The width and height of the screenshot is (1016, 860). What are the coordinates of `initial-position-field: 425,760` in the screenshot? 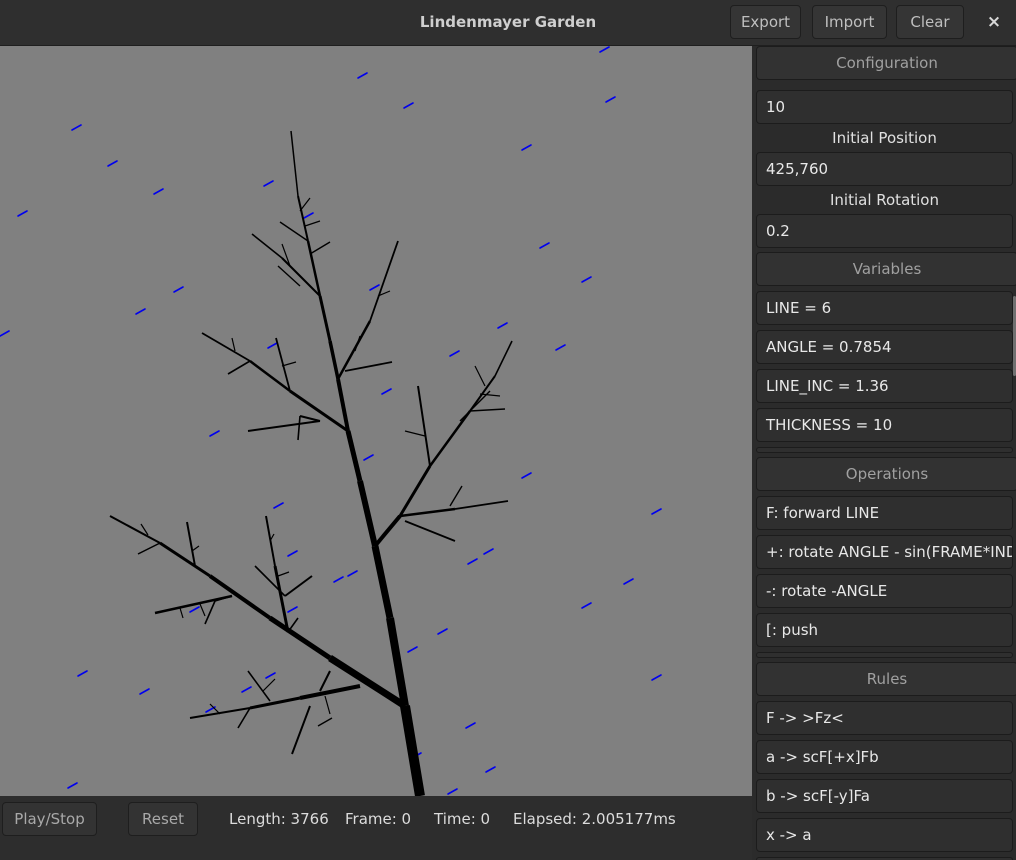 It's located at (884, 169).